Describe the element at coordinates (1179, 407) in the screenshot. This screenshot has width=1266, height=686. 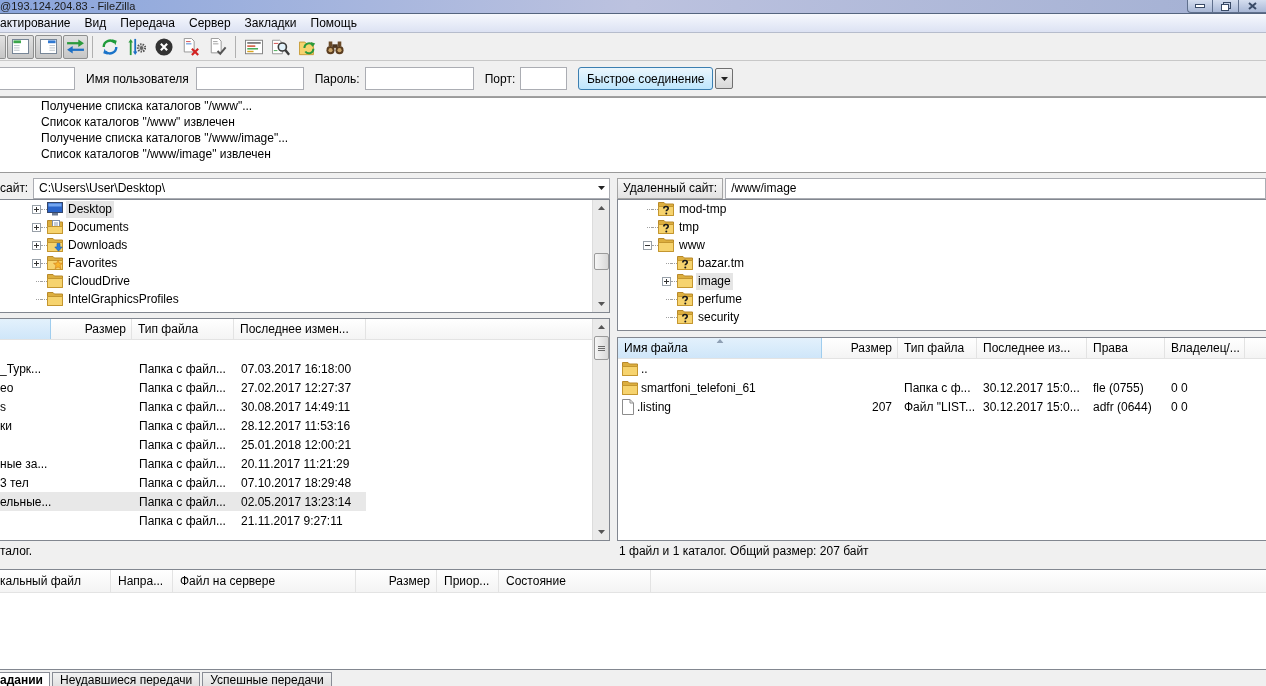
I see `table-cell-text: 0 0` at that location.